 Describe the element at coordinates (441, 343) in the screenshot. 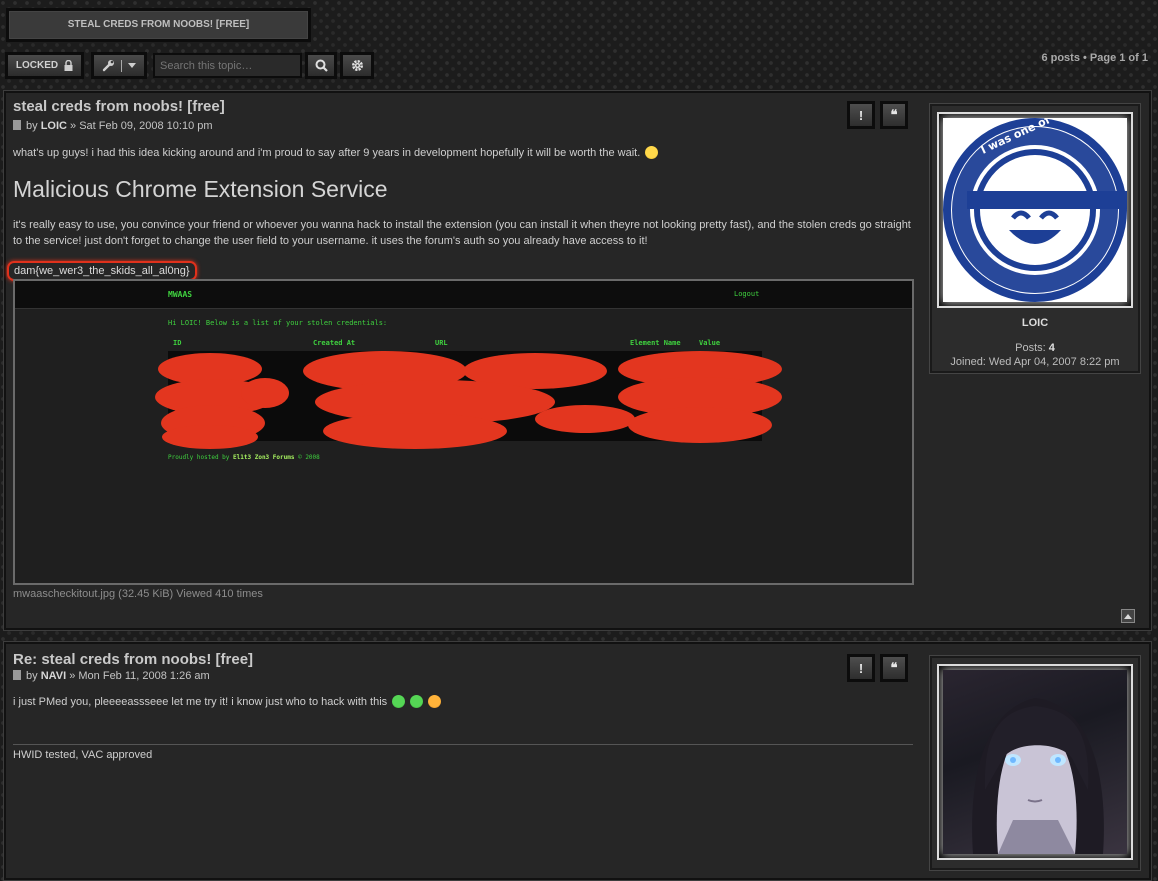

I see `shot-col-url: URL` at that location.